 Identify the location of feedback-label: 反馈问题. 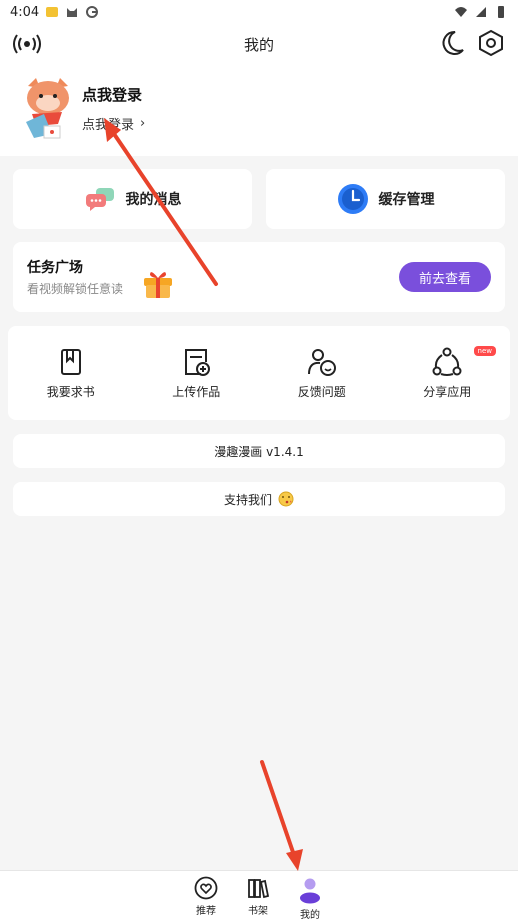
(321, 391).